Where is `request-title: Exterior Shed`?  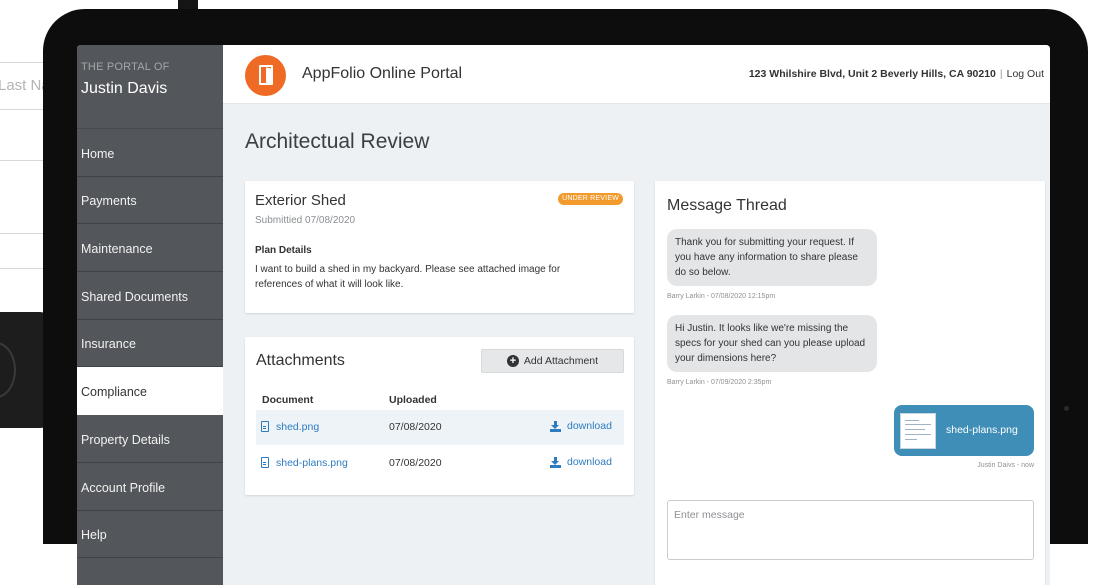
request-title: Exterior Shed is located at coordinates (300, 200).